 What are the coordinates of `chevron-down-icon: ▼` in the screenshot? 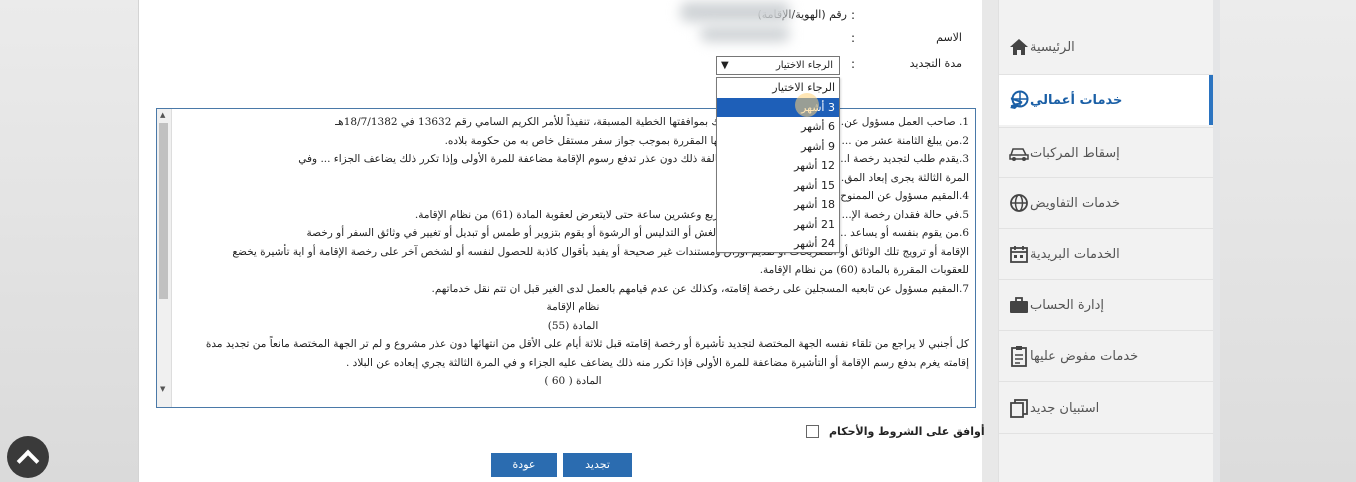 It's located at (725, 65).